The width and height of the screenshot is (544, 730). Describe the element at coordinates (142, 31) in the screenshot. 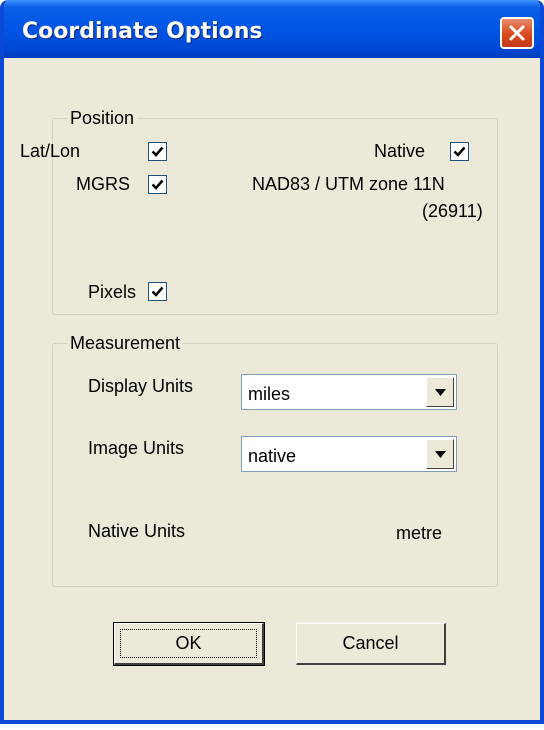

I see `window-title: Coordinate Options` at that location.